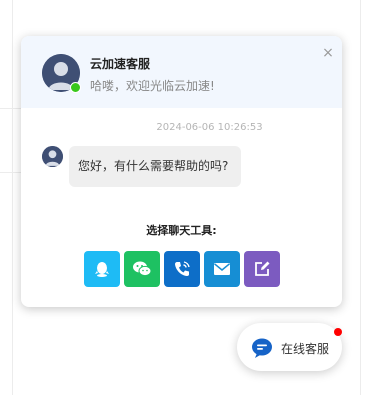 This screenshot has width=365, height=395. Describe the element at coordinates (120, 64) in the screenshot. I see `agent-name: 云加速客服` at that location.